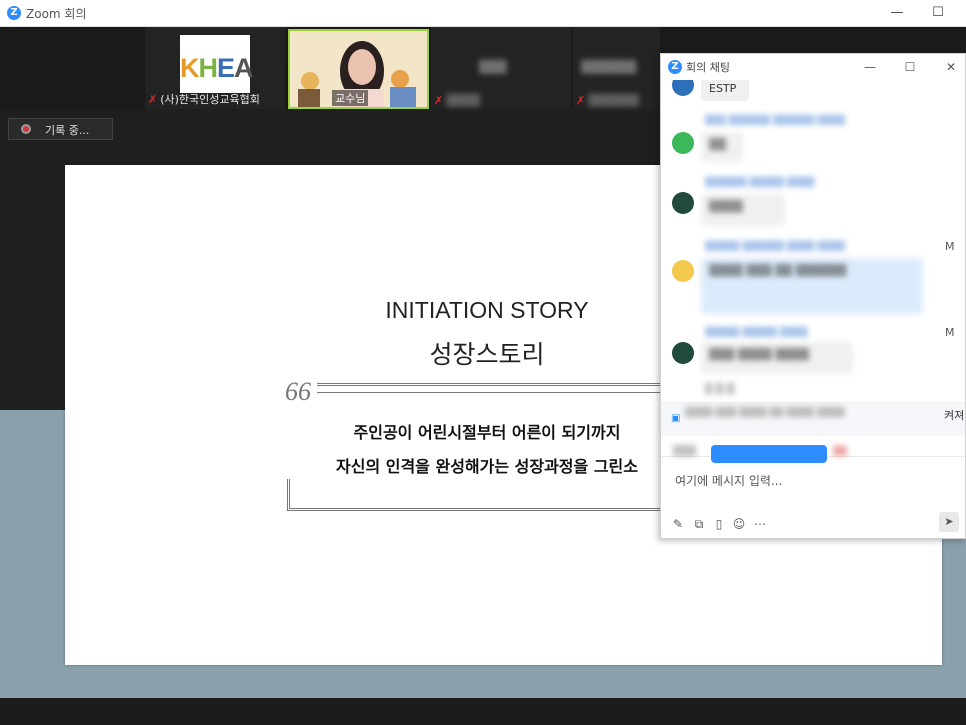 The width and height of the screenshot is (966, 725). Describe the element at coordinates (719, 389) in the screenshot. I see `reaction-row: ▒ ▒ ▒` at that location.